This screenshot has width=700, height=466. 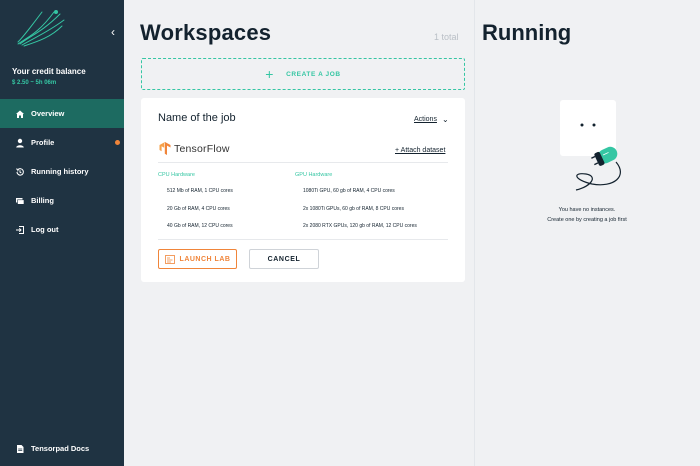 What do you see at coordinates (587, 210) in the screenshot?
I see `empty-state-title: You have no instances.` at bounding box center [587, 210].